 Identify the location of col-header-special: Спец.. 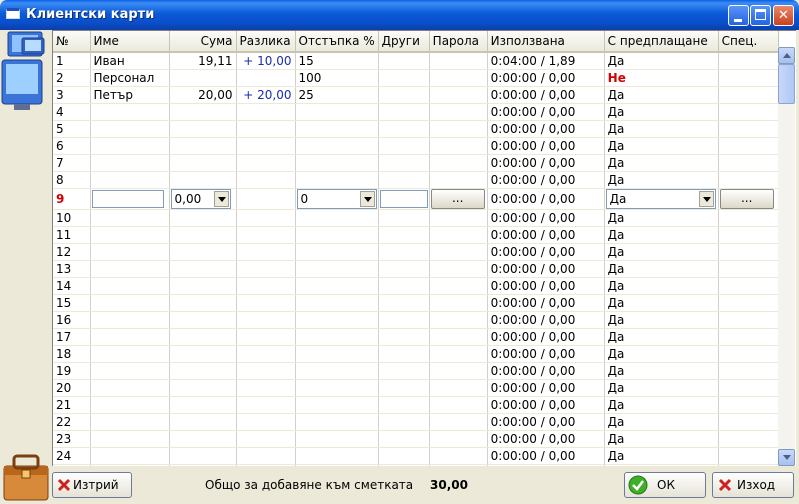
(748, 42).